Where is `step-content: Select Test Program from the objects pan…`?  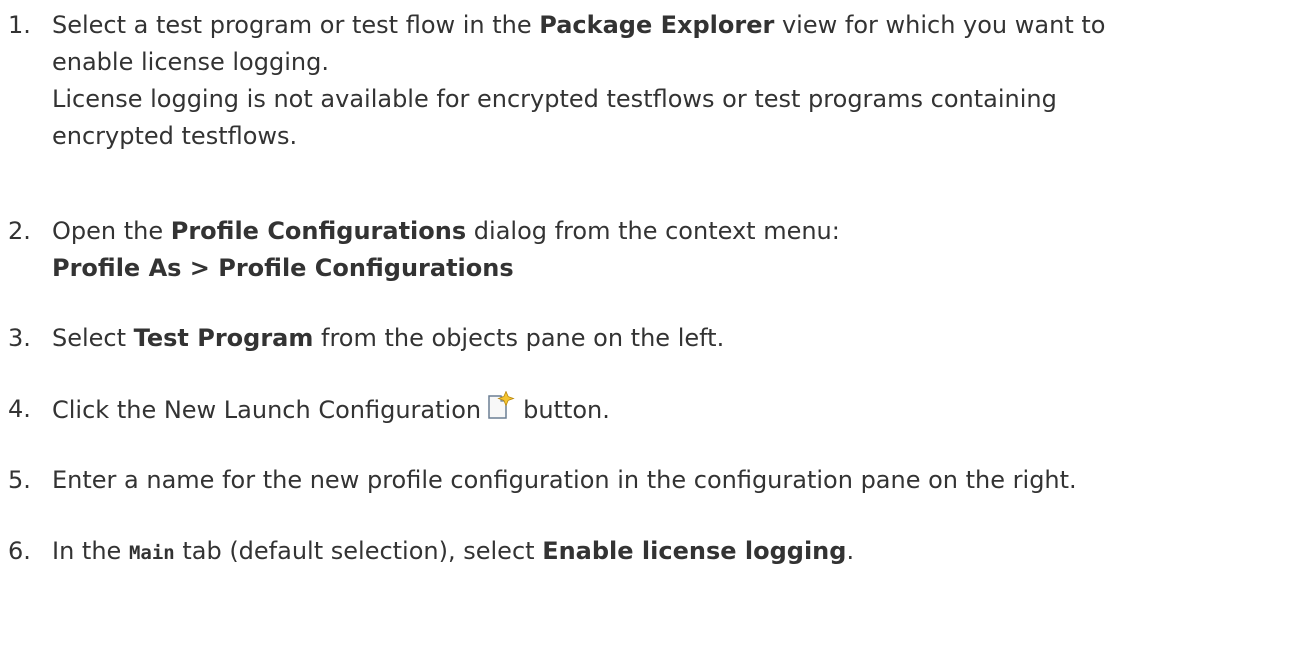 step-content: Select Test Program from the objects pan… is located at coordinates (669, 338).